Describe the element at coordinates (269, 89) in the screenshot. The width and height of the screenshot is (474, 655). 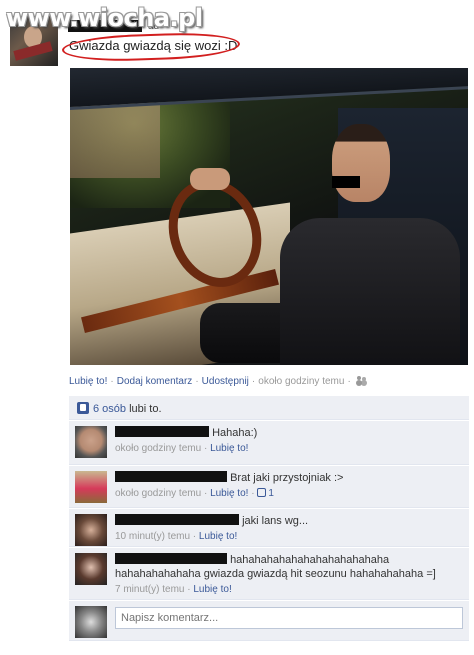
I see `photo-car-roof` at that location.